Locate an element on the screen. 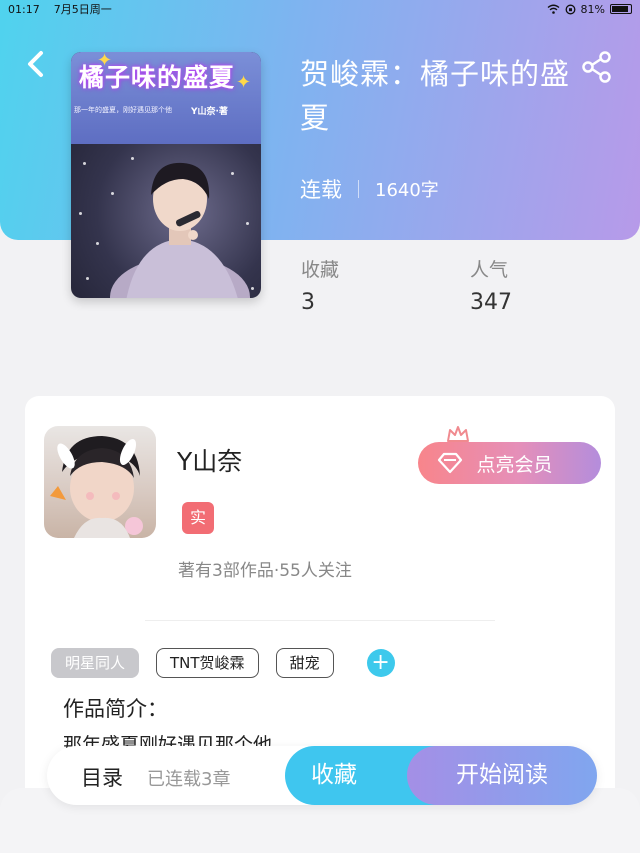 The image size is (640, 853). tag-chip: 甜宠 is located at coordinates (304, 663).